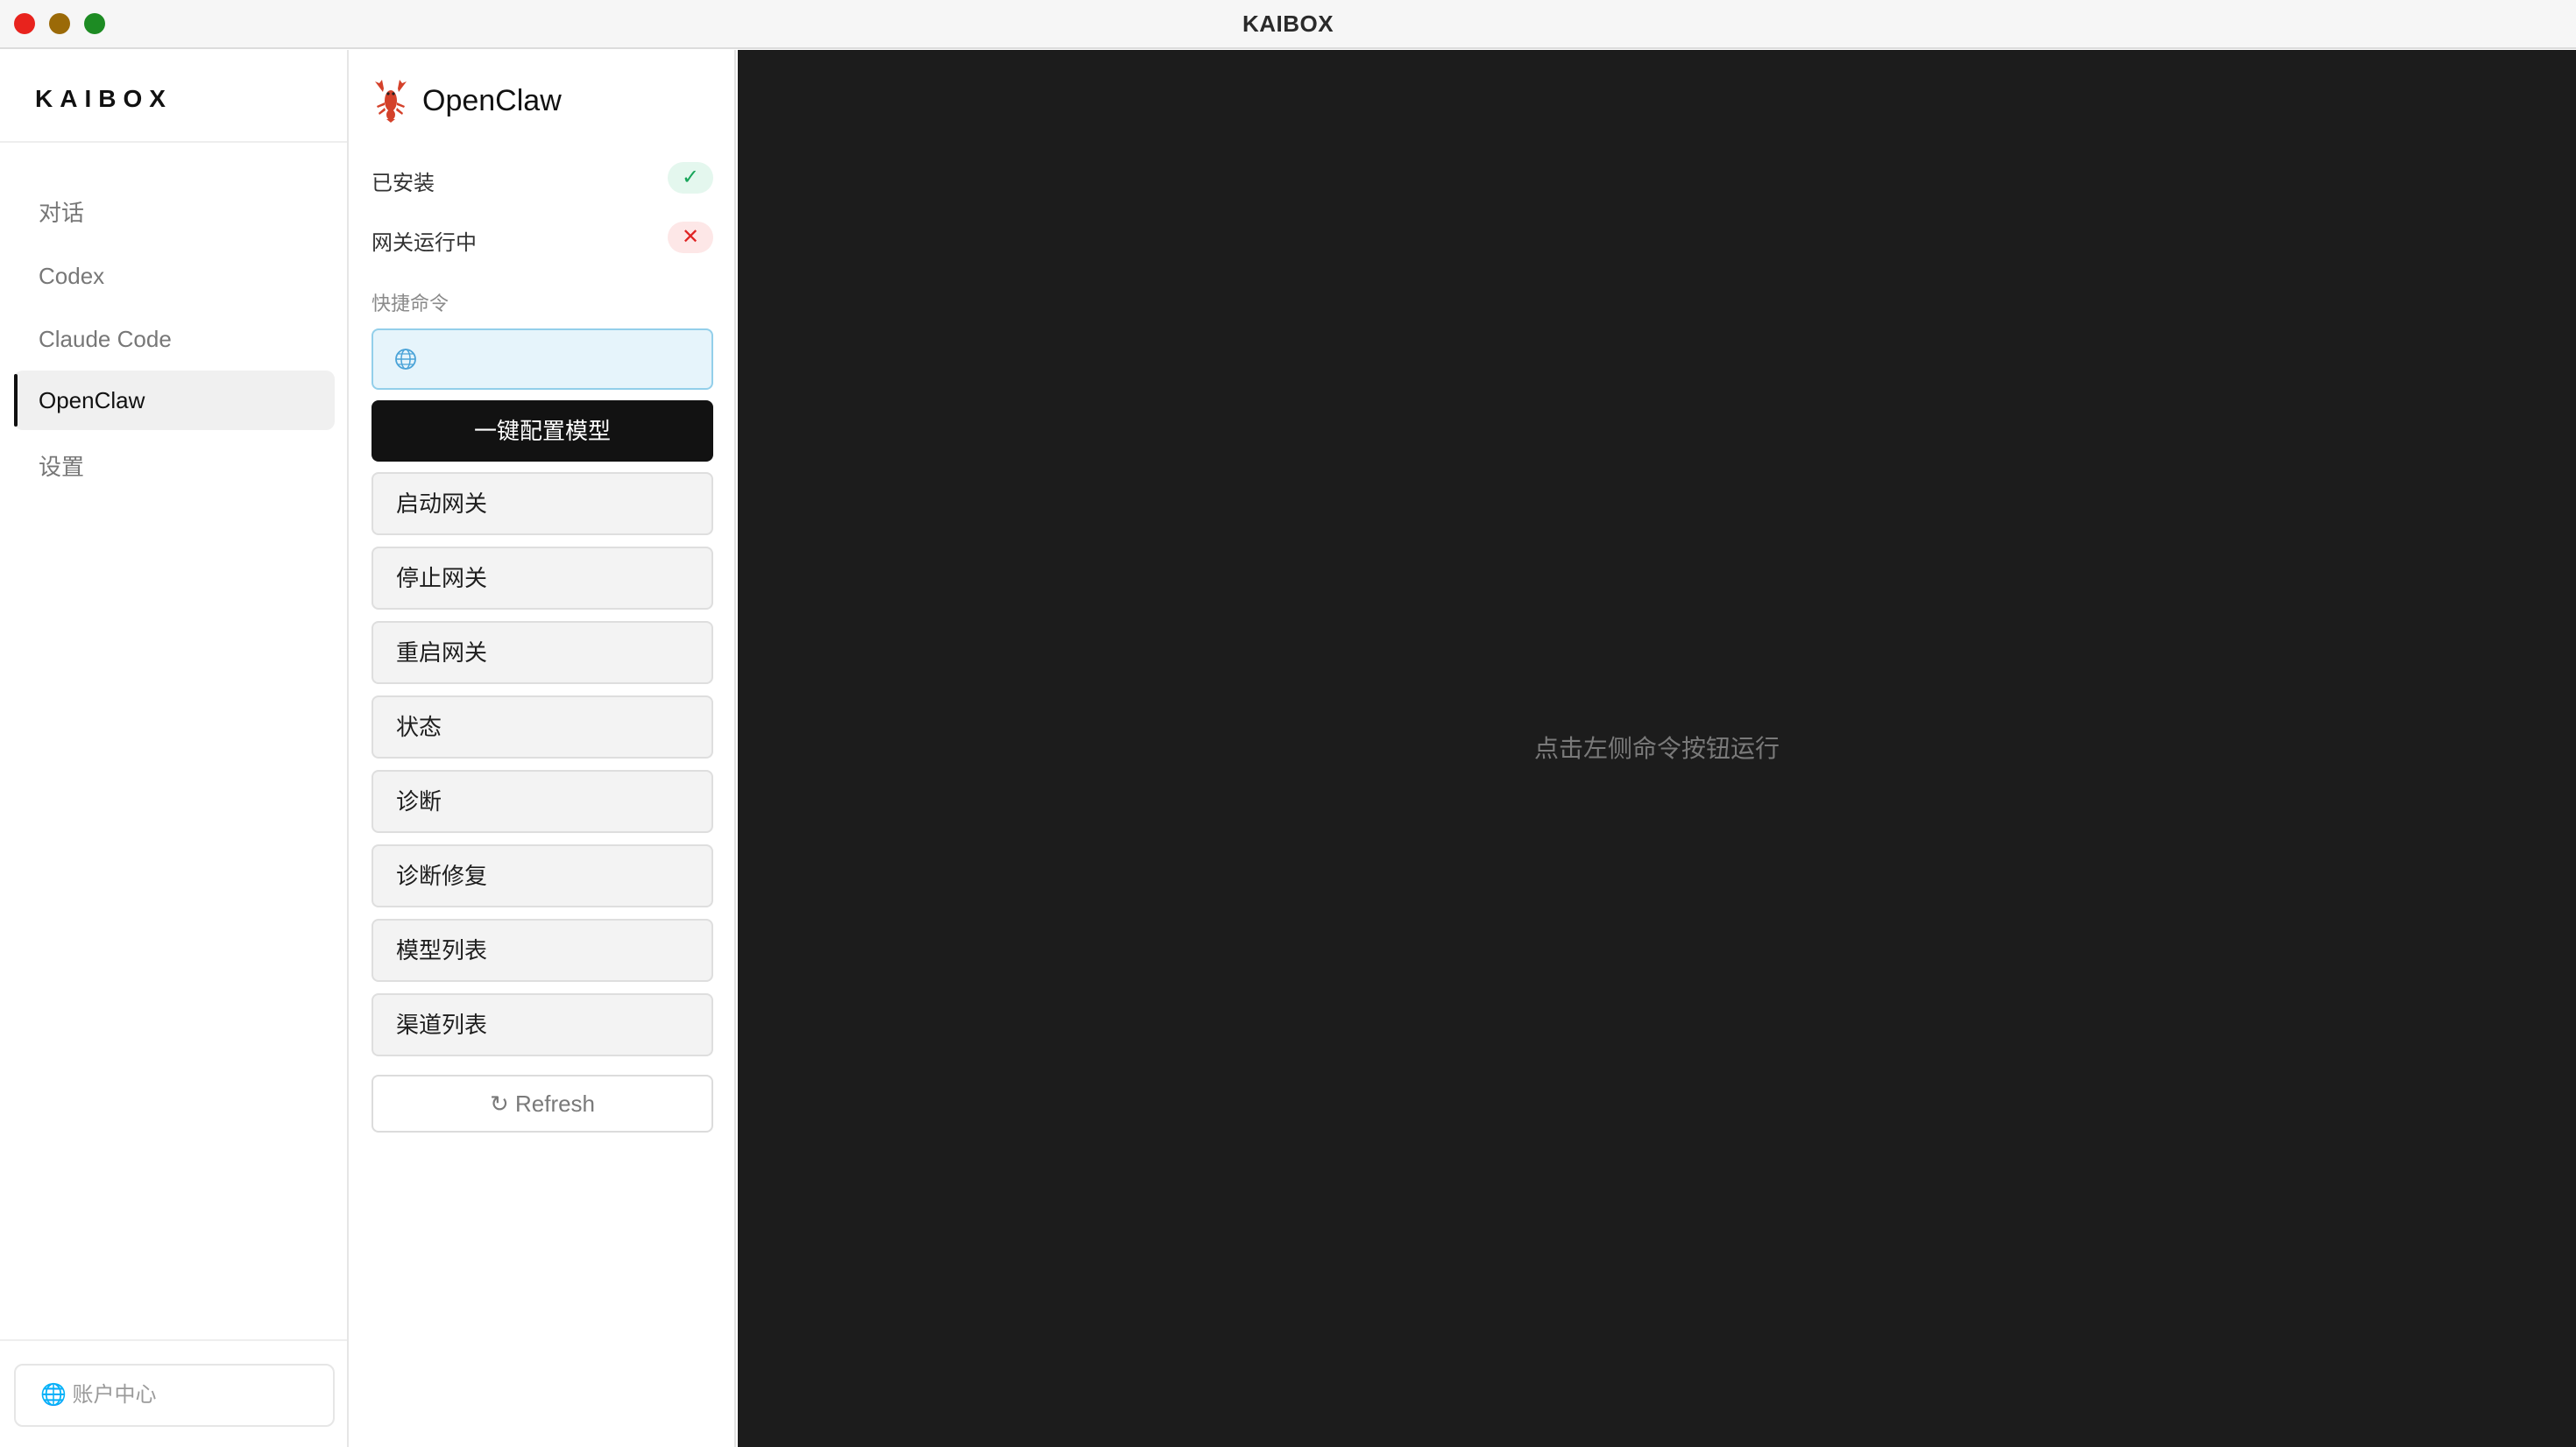 The height and width of the screenshot is (1447, 2576). What do you see at coordinates (561, 360) in the screenshot?
I see `quick-command-input` at bounding box center [561, 360].